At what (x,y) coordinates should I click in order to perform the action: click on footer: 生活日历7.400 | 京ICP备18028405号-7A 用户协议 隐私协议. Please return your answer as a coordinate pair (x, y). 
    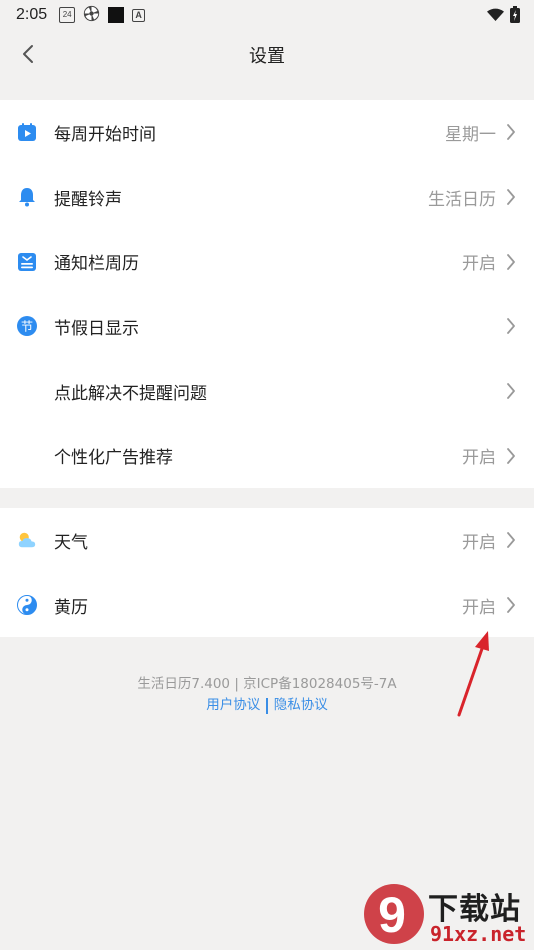
    Looking at the image, I should click on (267, 695).